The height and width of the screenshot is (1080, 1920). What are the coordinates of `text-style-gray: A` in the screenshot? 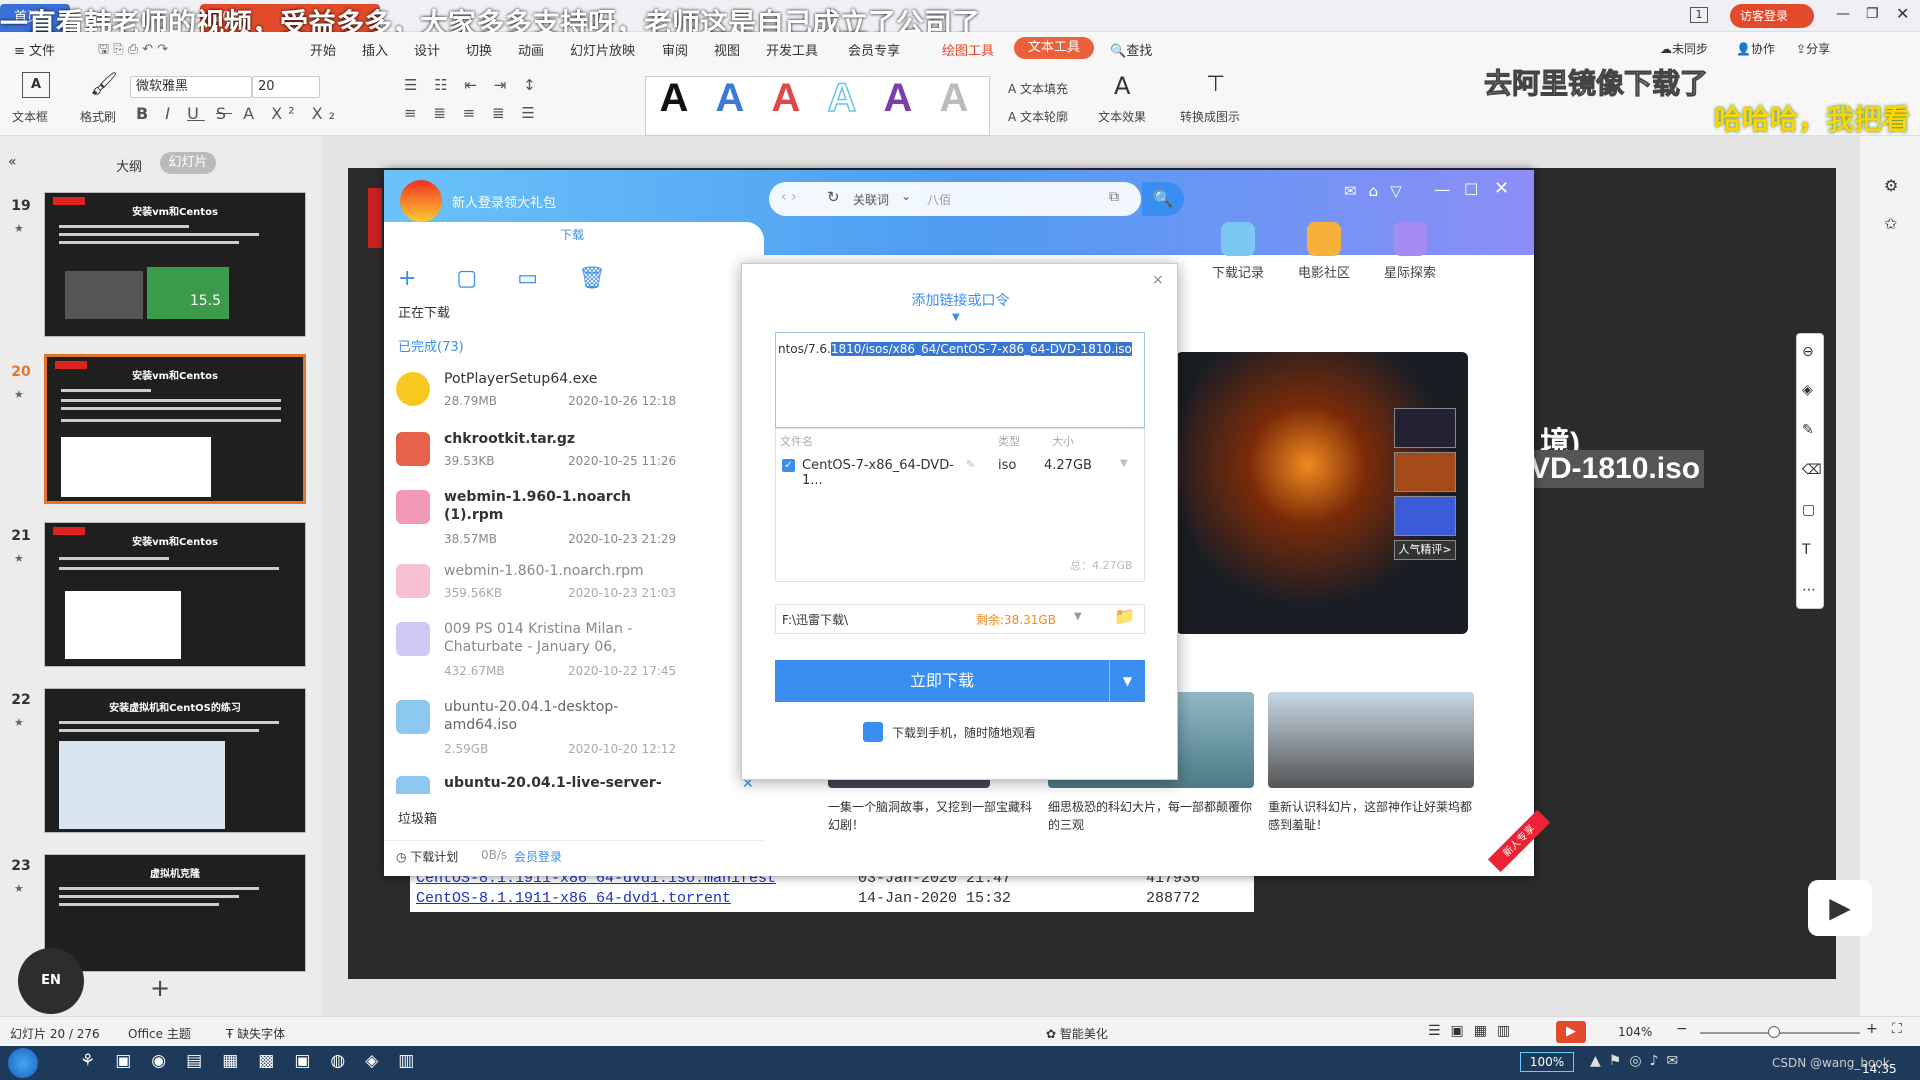 It's located at (954, 98).